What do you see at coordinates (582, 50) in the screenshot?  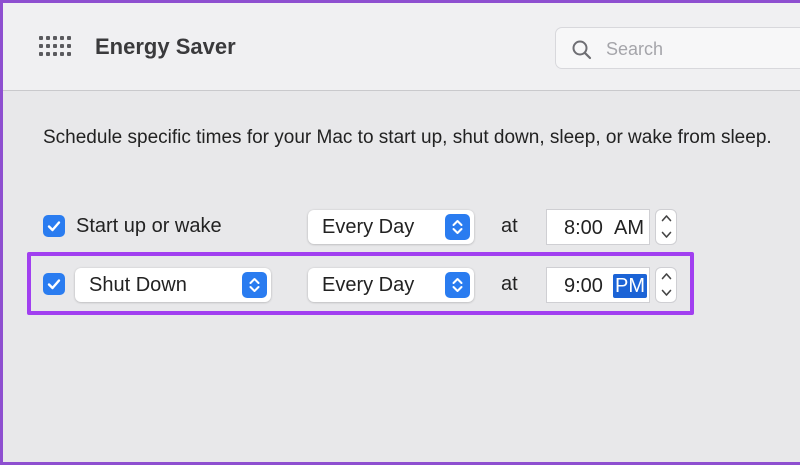 I see `search-icon` at bounding box center [582, 50].